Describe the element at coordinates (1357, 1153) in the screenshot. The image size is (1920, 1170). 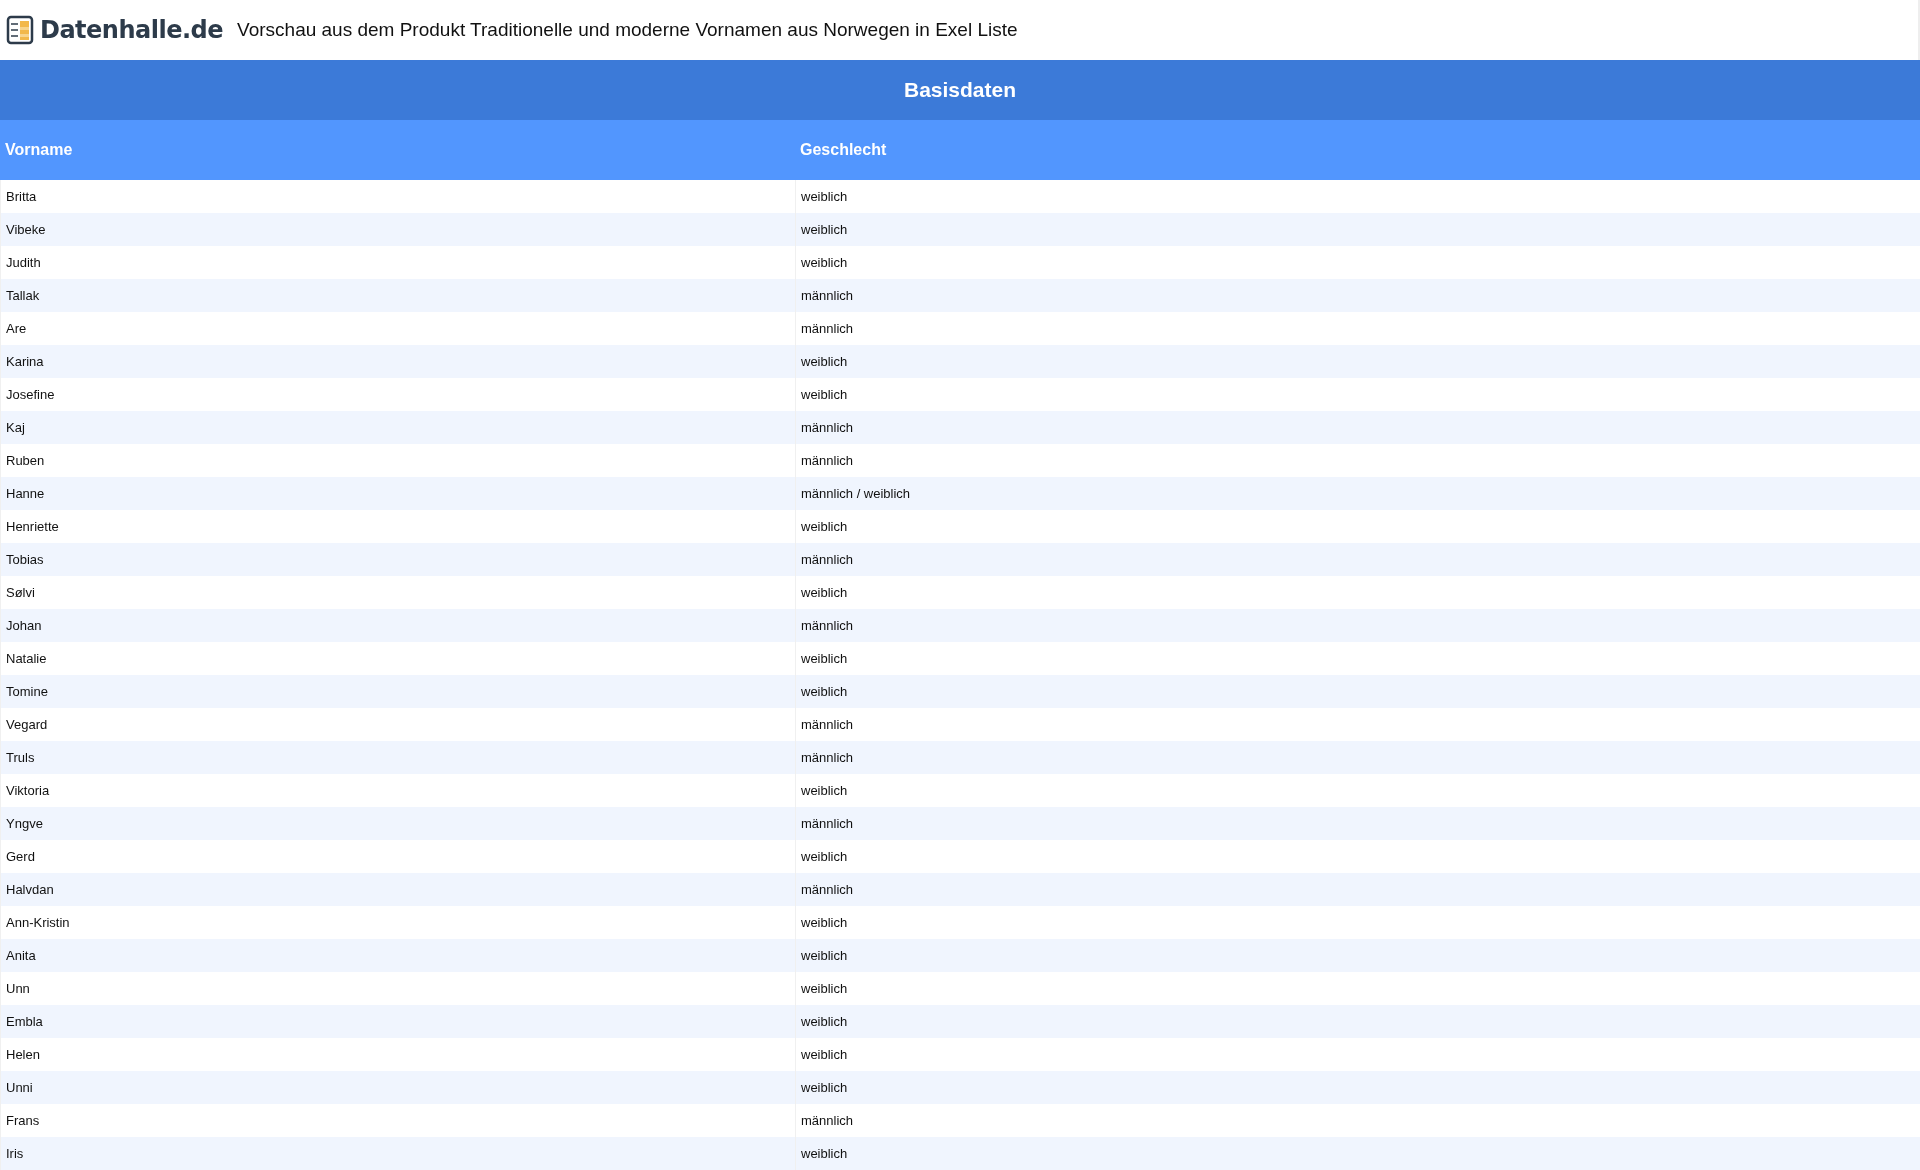
I see `table-cell: weiblich` at that location.